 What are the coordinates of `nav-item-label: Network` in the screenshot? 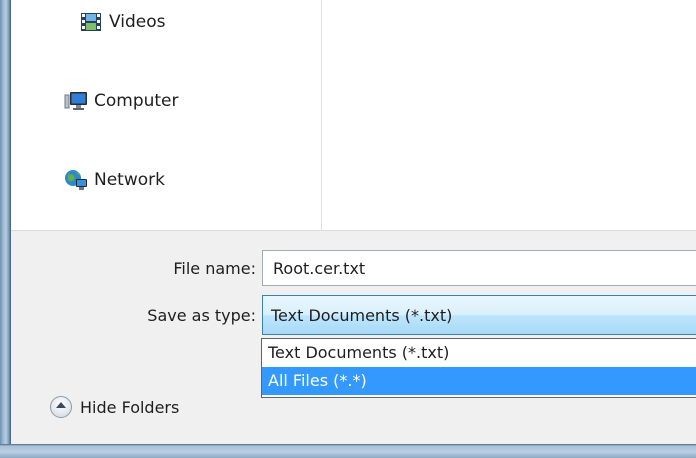 It's located at (129, 180).